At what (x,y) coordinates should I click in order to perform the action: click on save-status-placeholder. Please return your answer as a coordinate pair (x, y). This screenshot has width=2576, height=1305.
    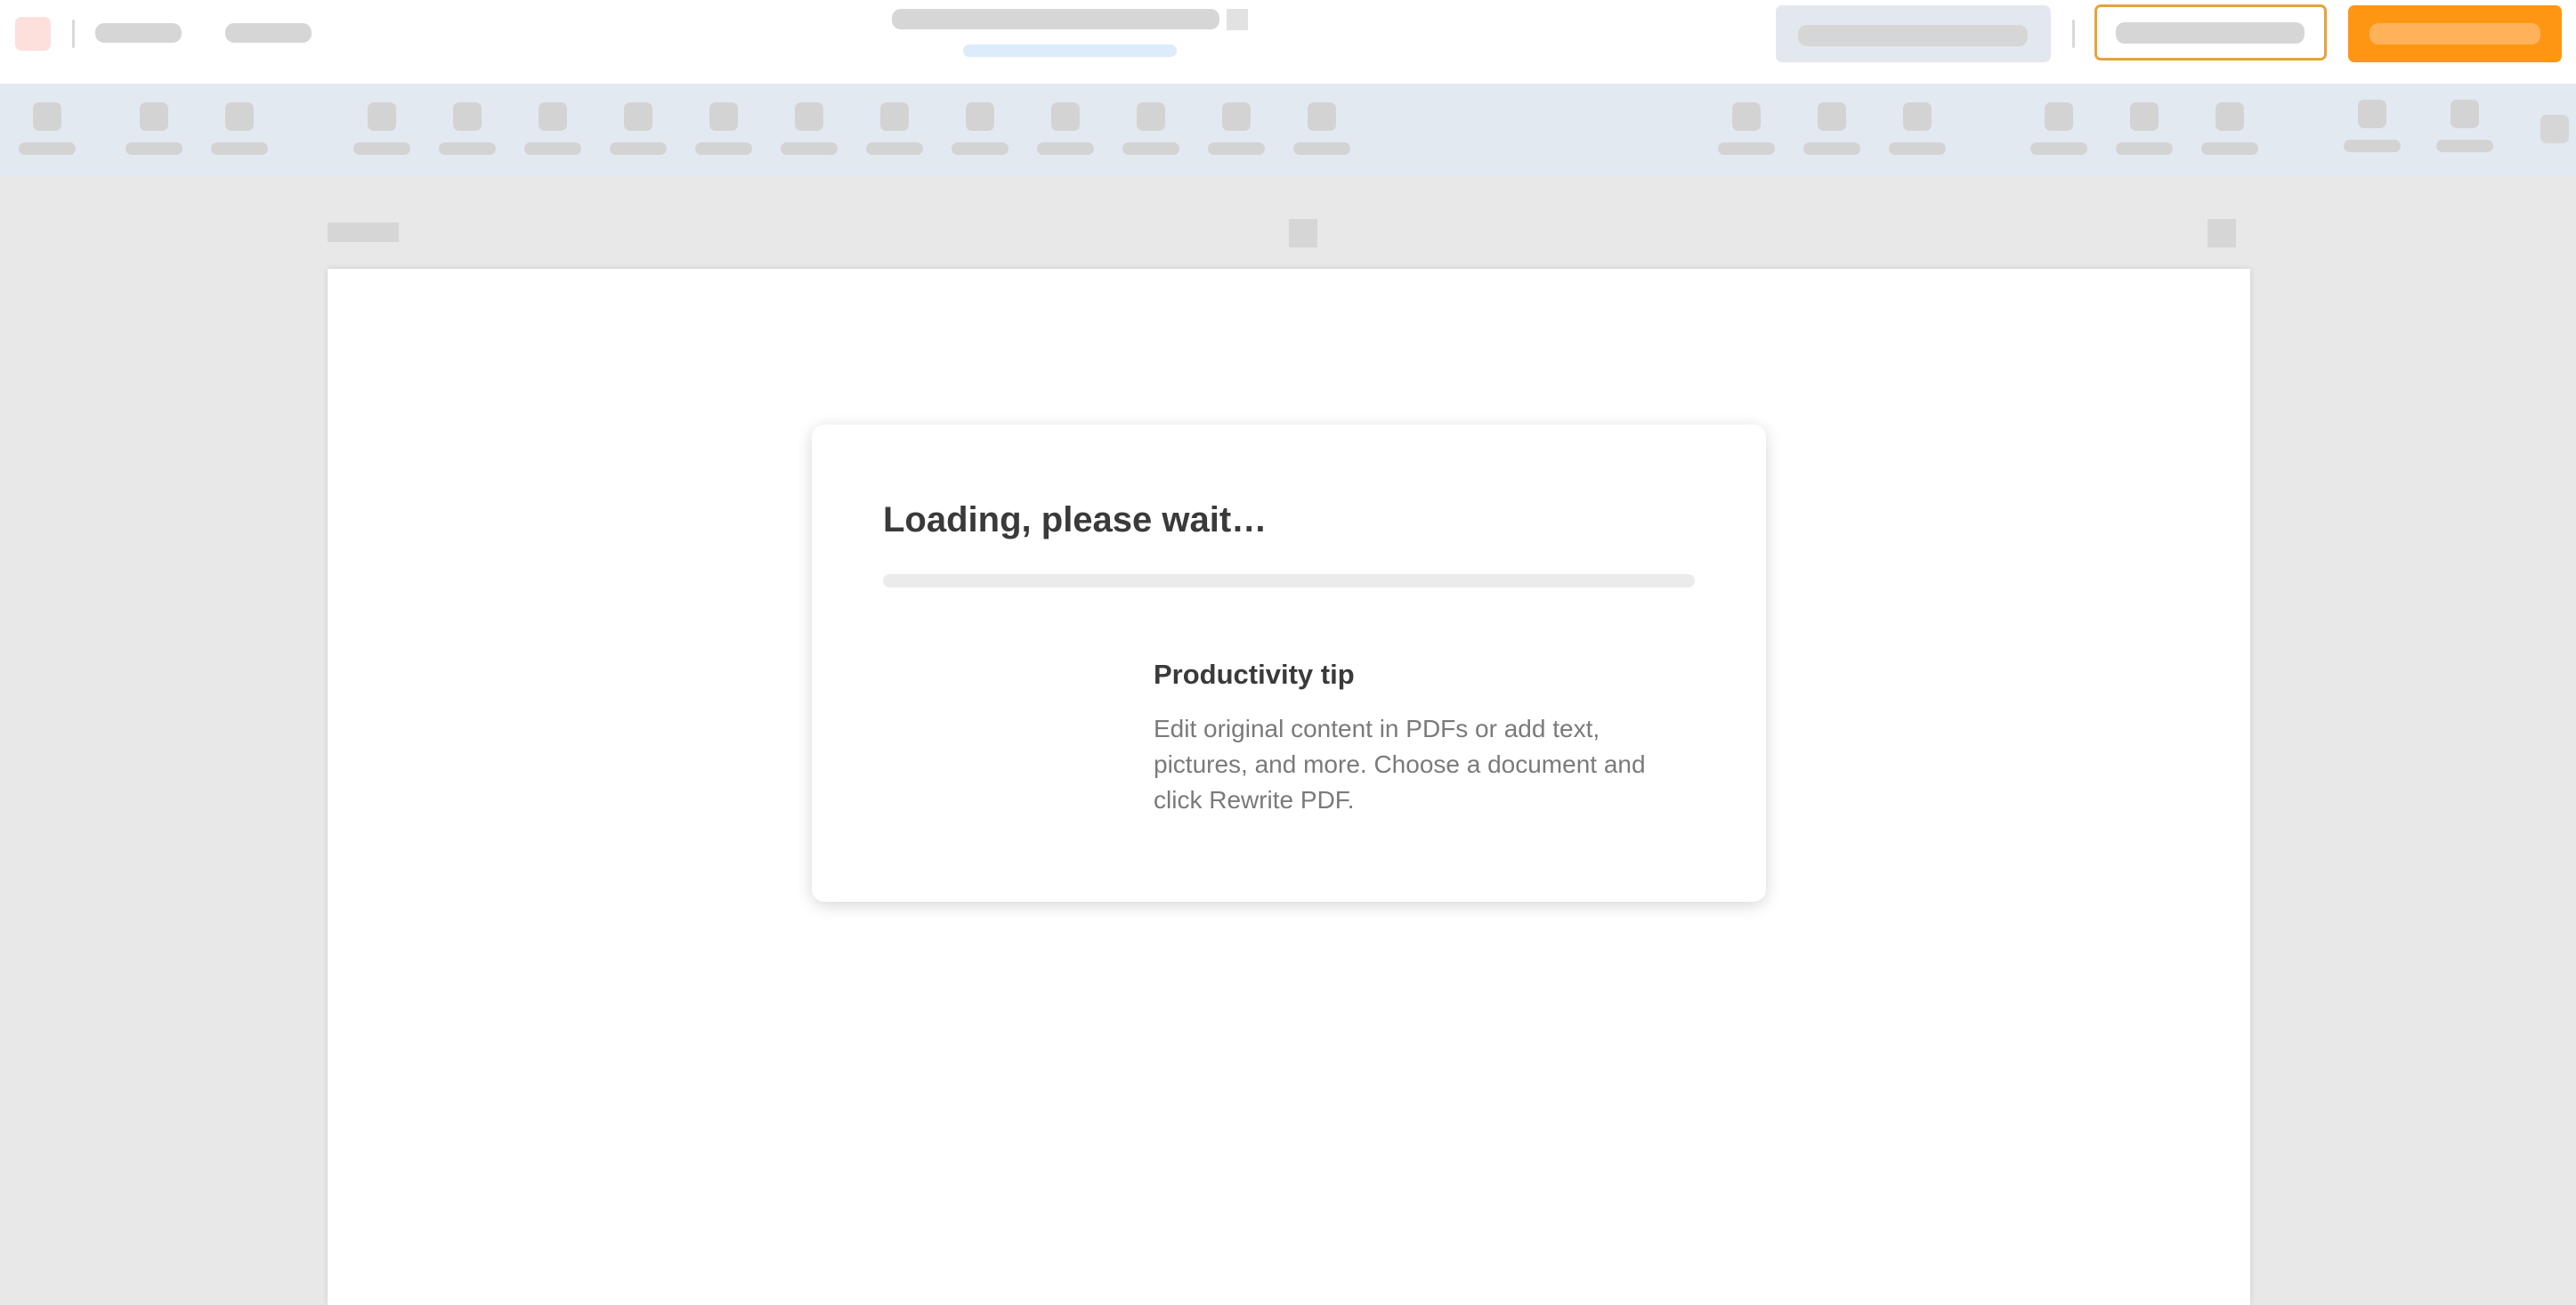
    Looking at the image, I should click on (1070, 51).